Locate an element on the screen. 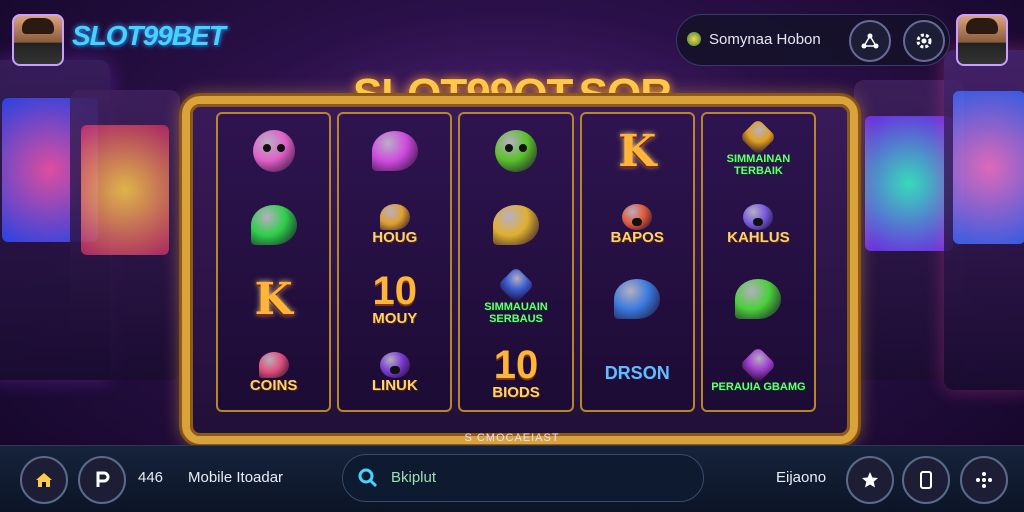 The image size is (1024, 512). symbol-label: MOUY is located at coordinates (395, 319).